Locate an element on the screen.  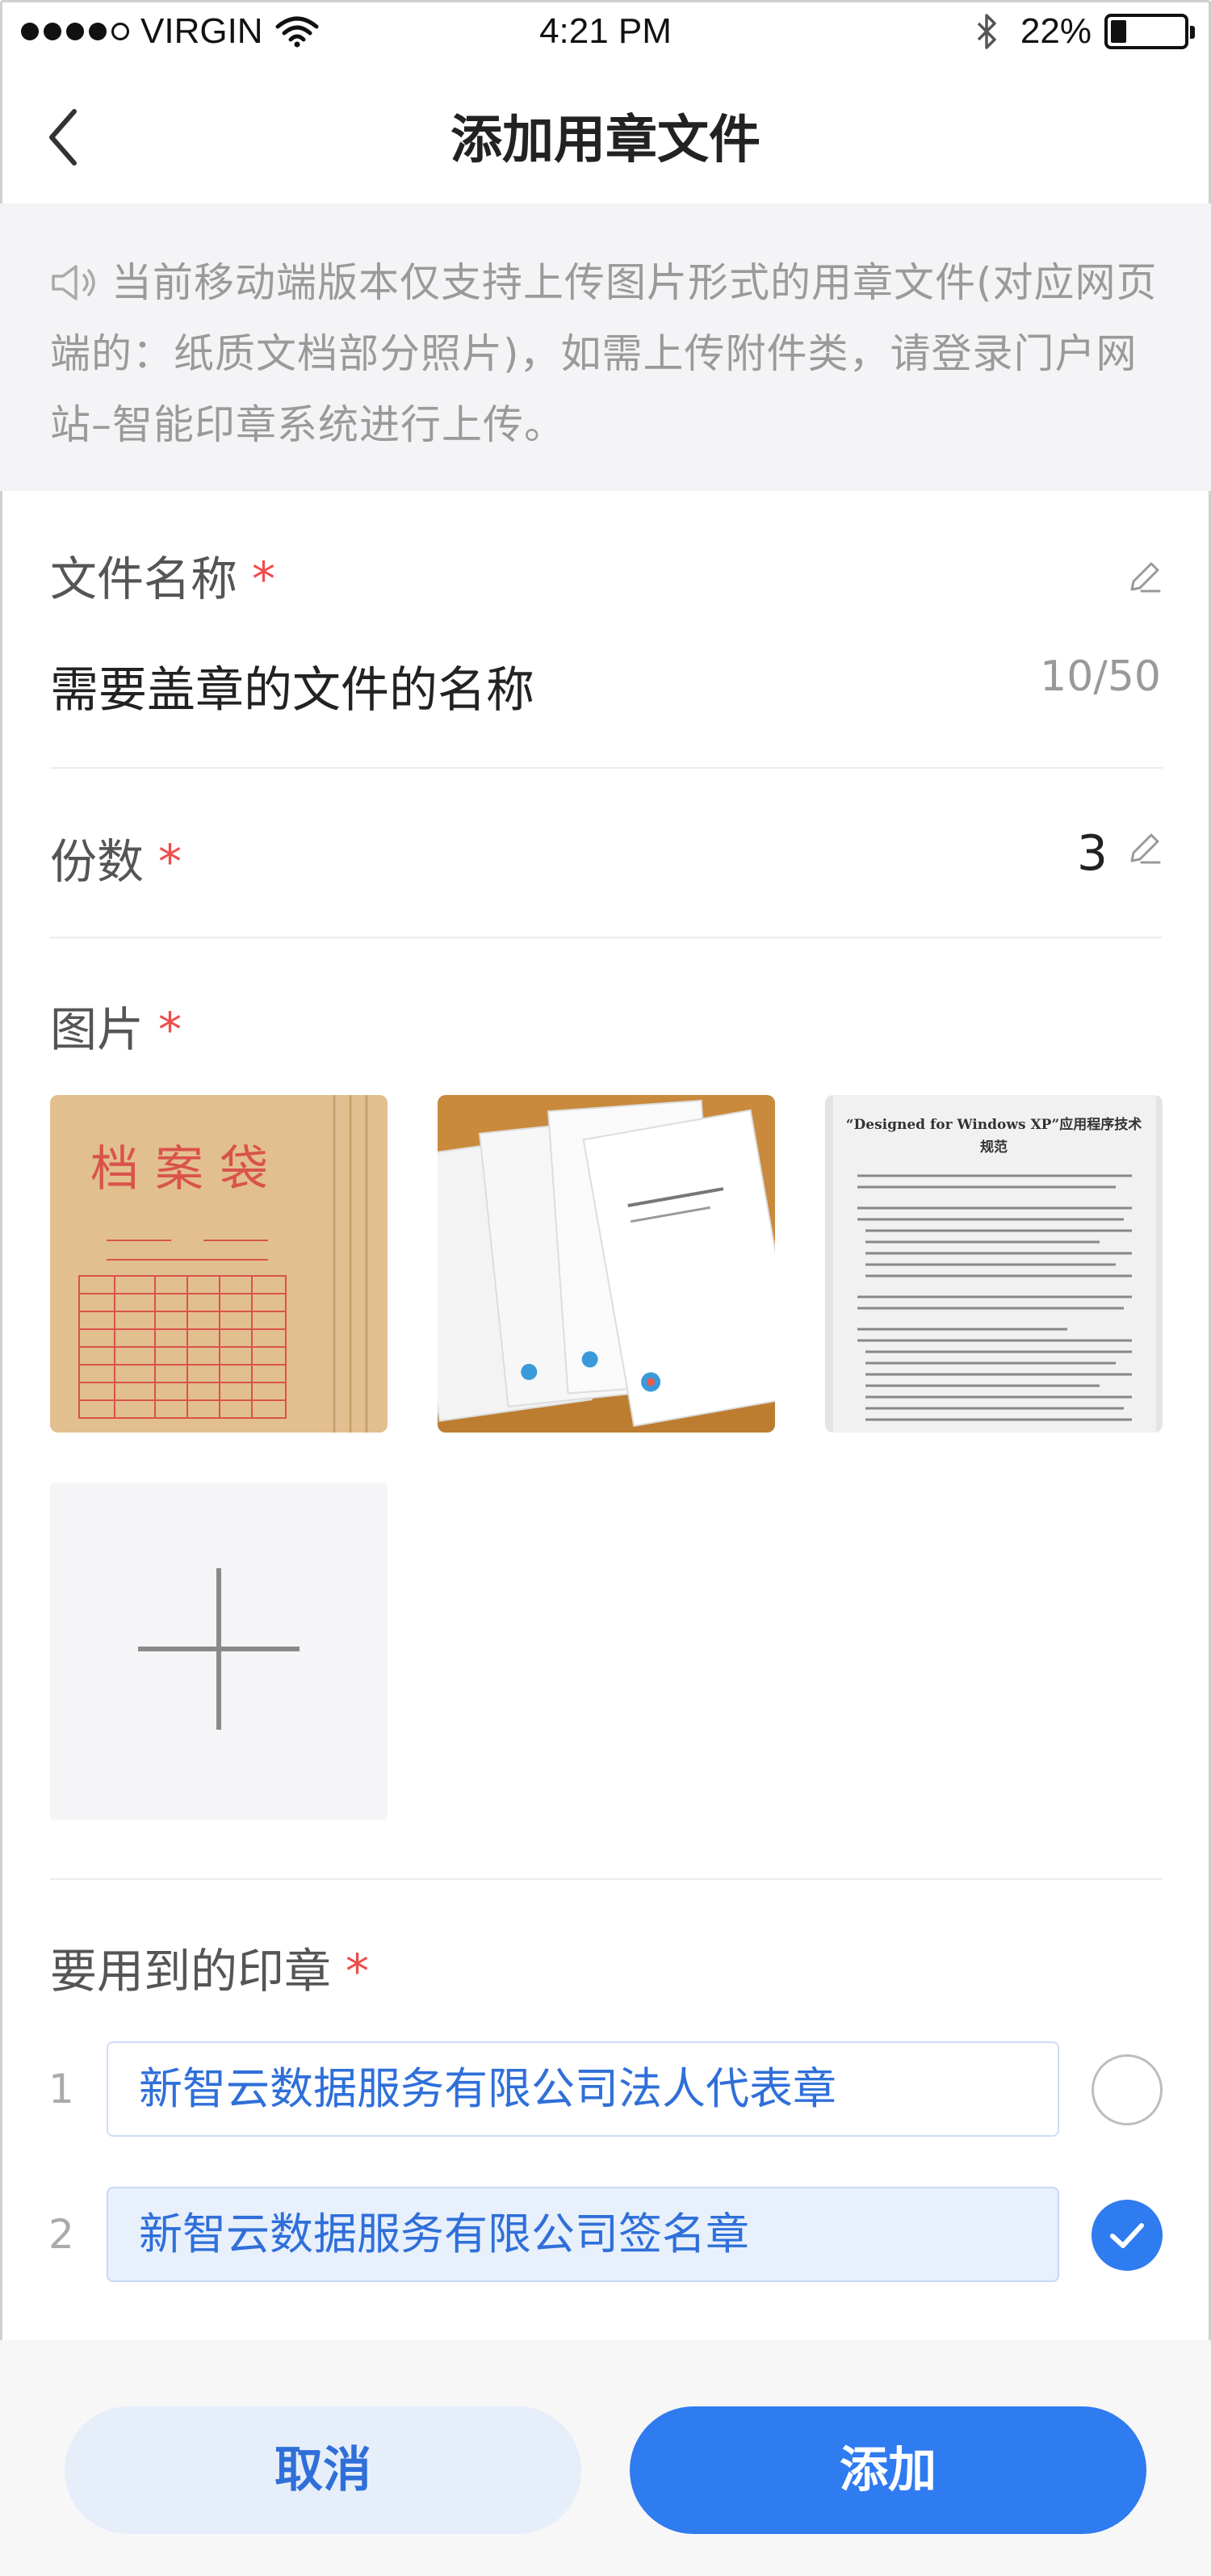
seals-label-text: 要用到的印章 is located at coordinates (191, 1971).